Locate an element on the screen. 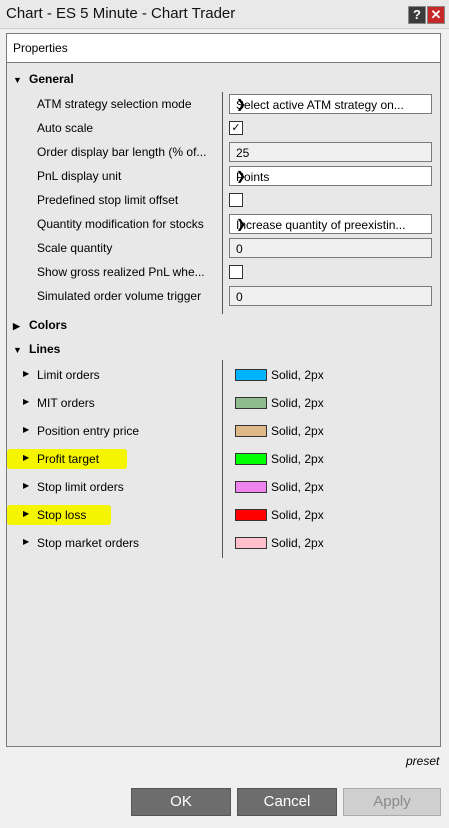 The height and width of the screenshot is (828, 449). prop-label: Predefined stop limit offset is located at coordinates (108, 200).